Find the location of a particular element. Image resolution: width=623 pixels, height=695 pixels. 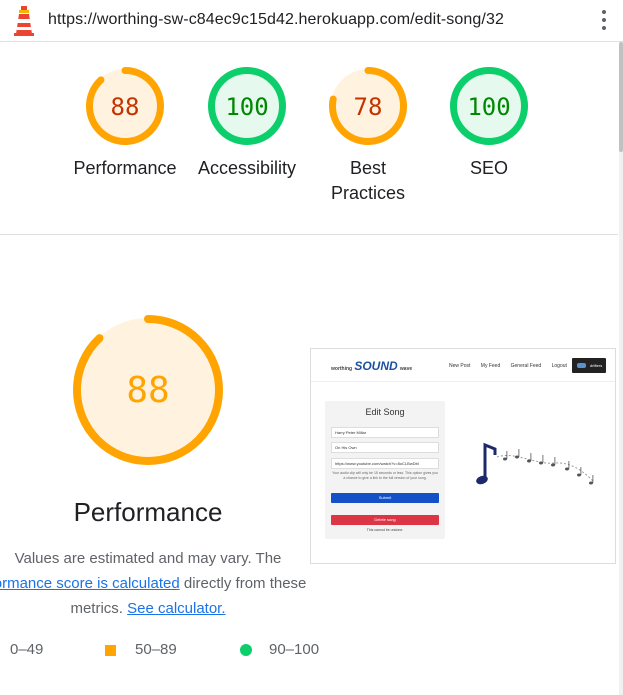

gauge-score: 88 is located at coordinates (125, 107).